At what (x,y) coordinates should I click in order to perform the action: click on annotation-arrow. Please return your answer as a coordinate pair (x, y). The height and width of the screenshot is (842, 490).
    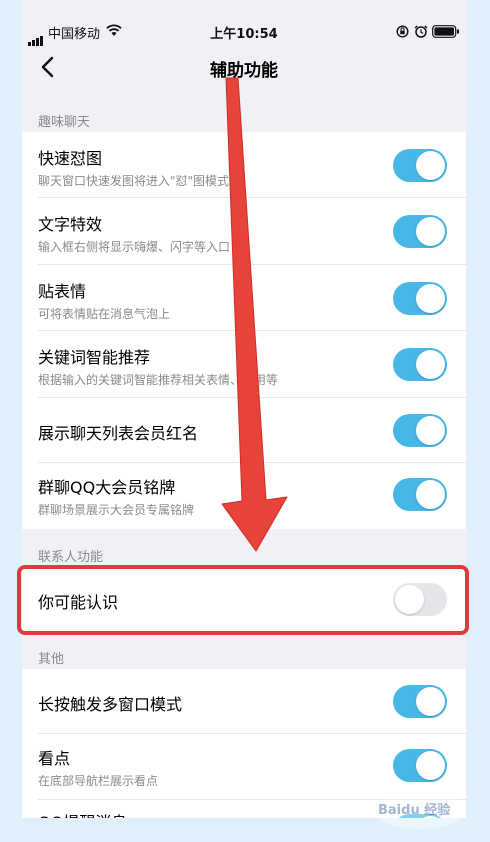
    Looking at the image, I should click on (254, 314).